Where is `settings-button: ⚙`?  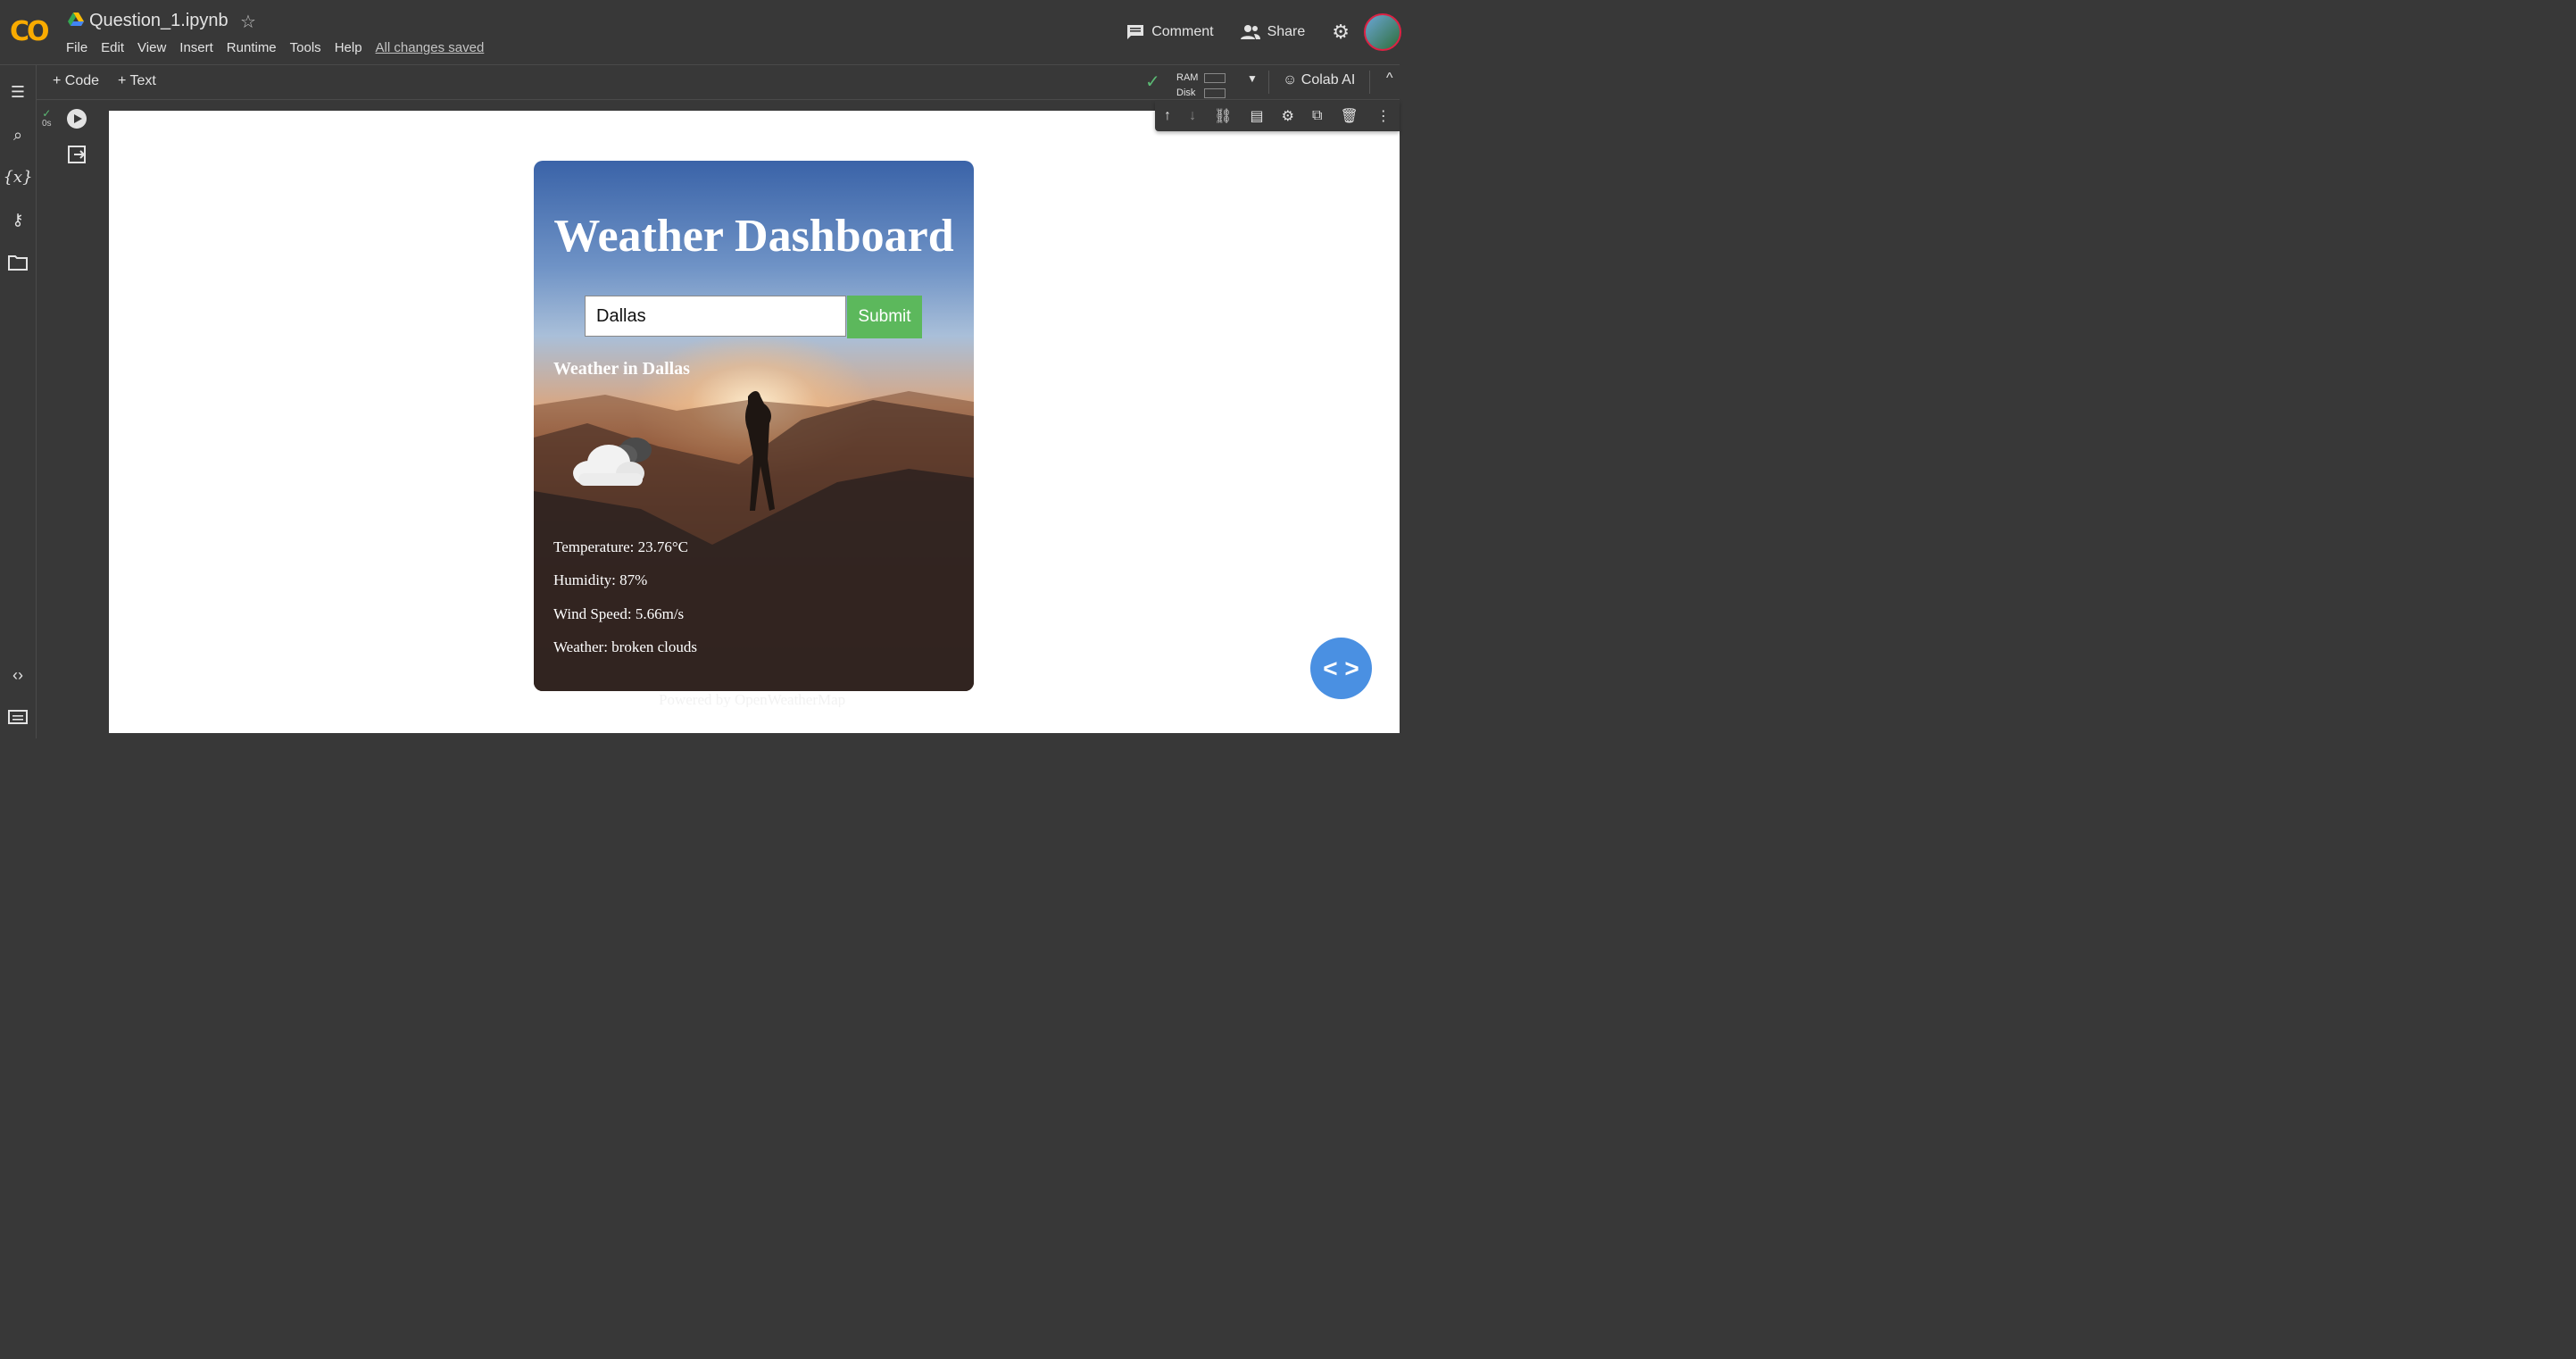 settings-button: ⚙ is located at coordinates (1341, 32).